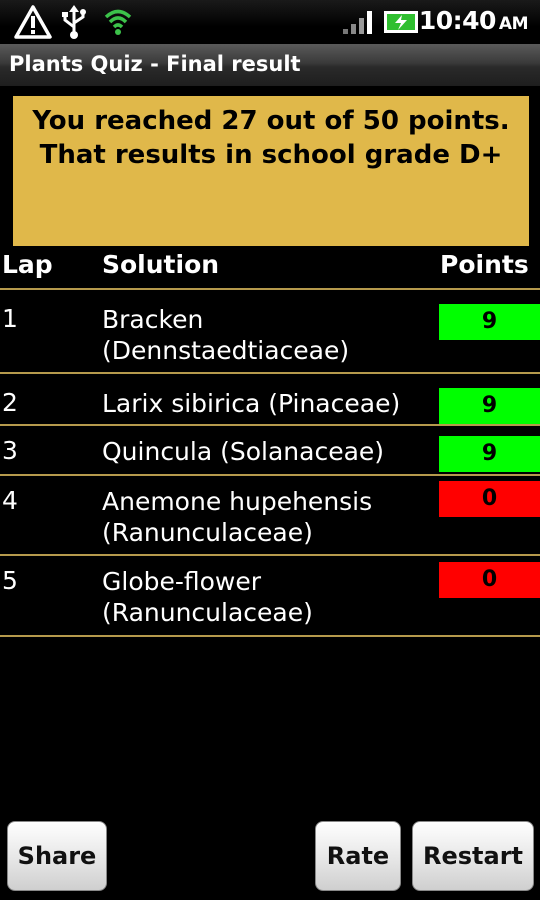 The width and height of the screenshot is (540, 900). Describe the element at coordinates (10, 402) in the screenshot. I see `lap-number: 2` at that location.